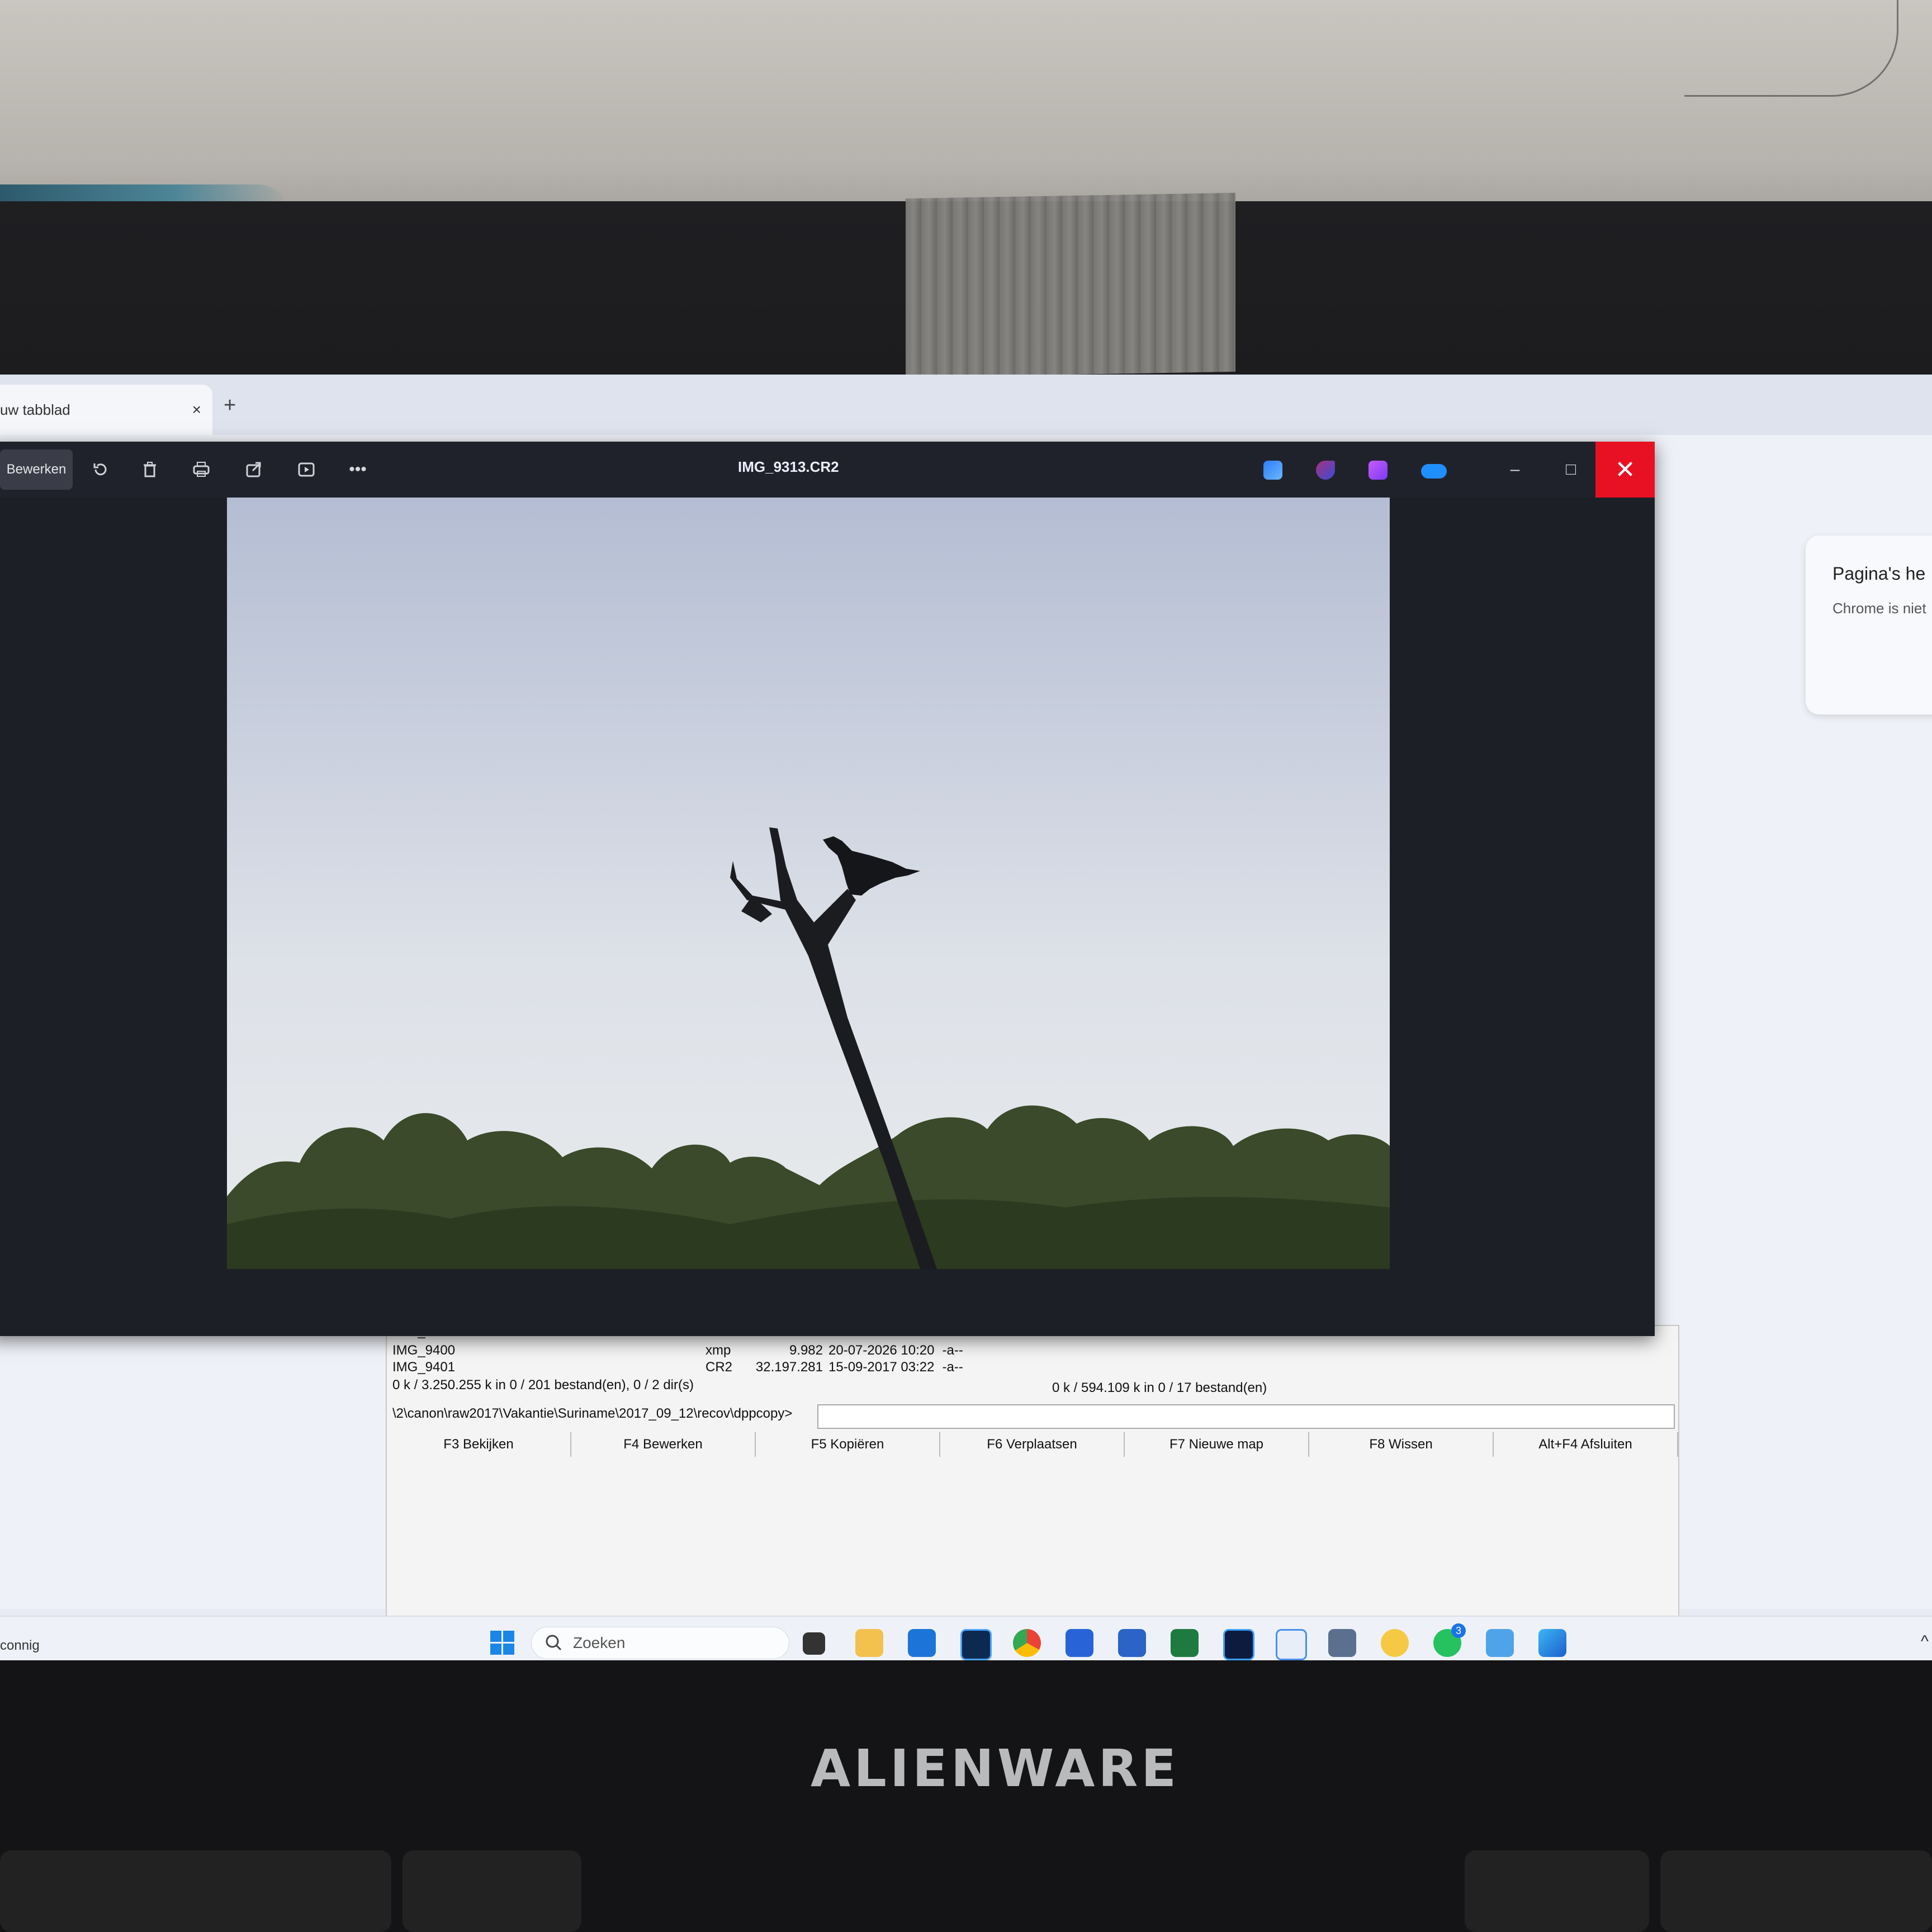 Image resolution: width=1932 pixels, height=1932 pixels. What do you see at coordinates (100, 470) in the screenshot?
I see `rotate-icon` at bounding box center [100, 470].